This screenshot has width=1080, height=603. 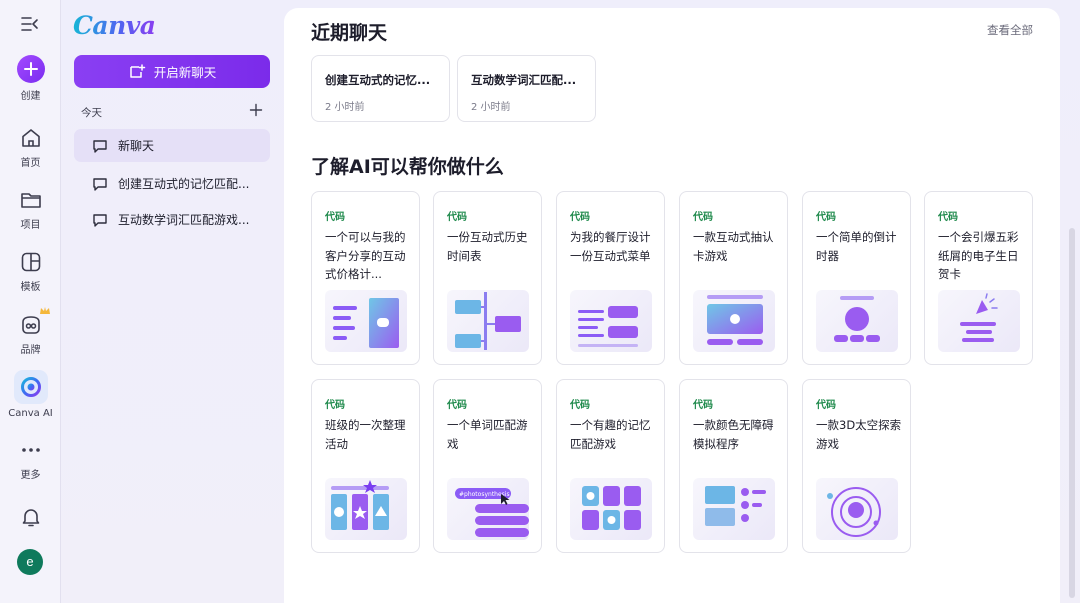 I want to click on memory-match-thumbnail, so click(x=611, y=509).